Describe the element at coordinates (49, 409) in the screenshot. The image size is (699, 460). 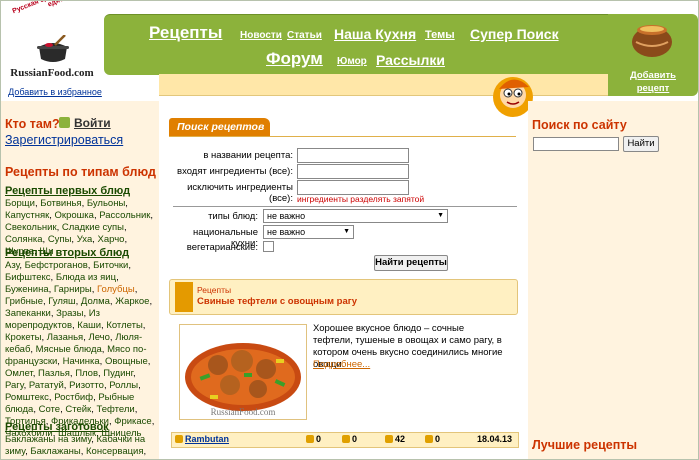
I see `category-link: Соте` at that location.